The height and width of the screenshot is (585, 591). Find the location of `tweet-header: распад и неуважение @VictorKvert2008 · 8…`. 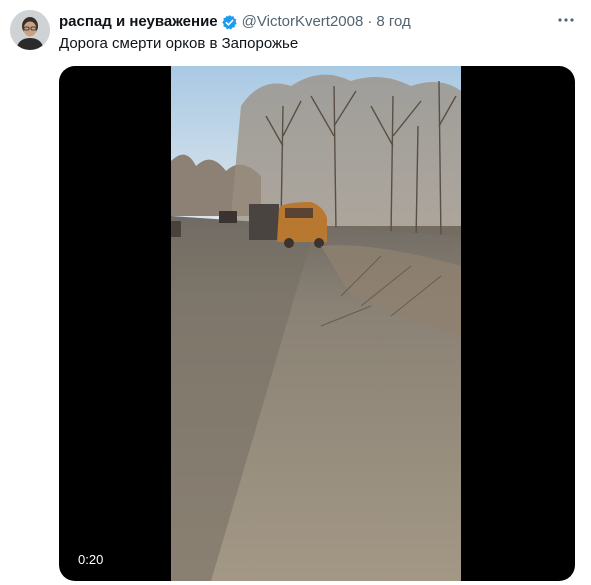

tweet-header: распад и неуважение @VictorKvert2008 · 8… is located at coordinates (235, 22).